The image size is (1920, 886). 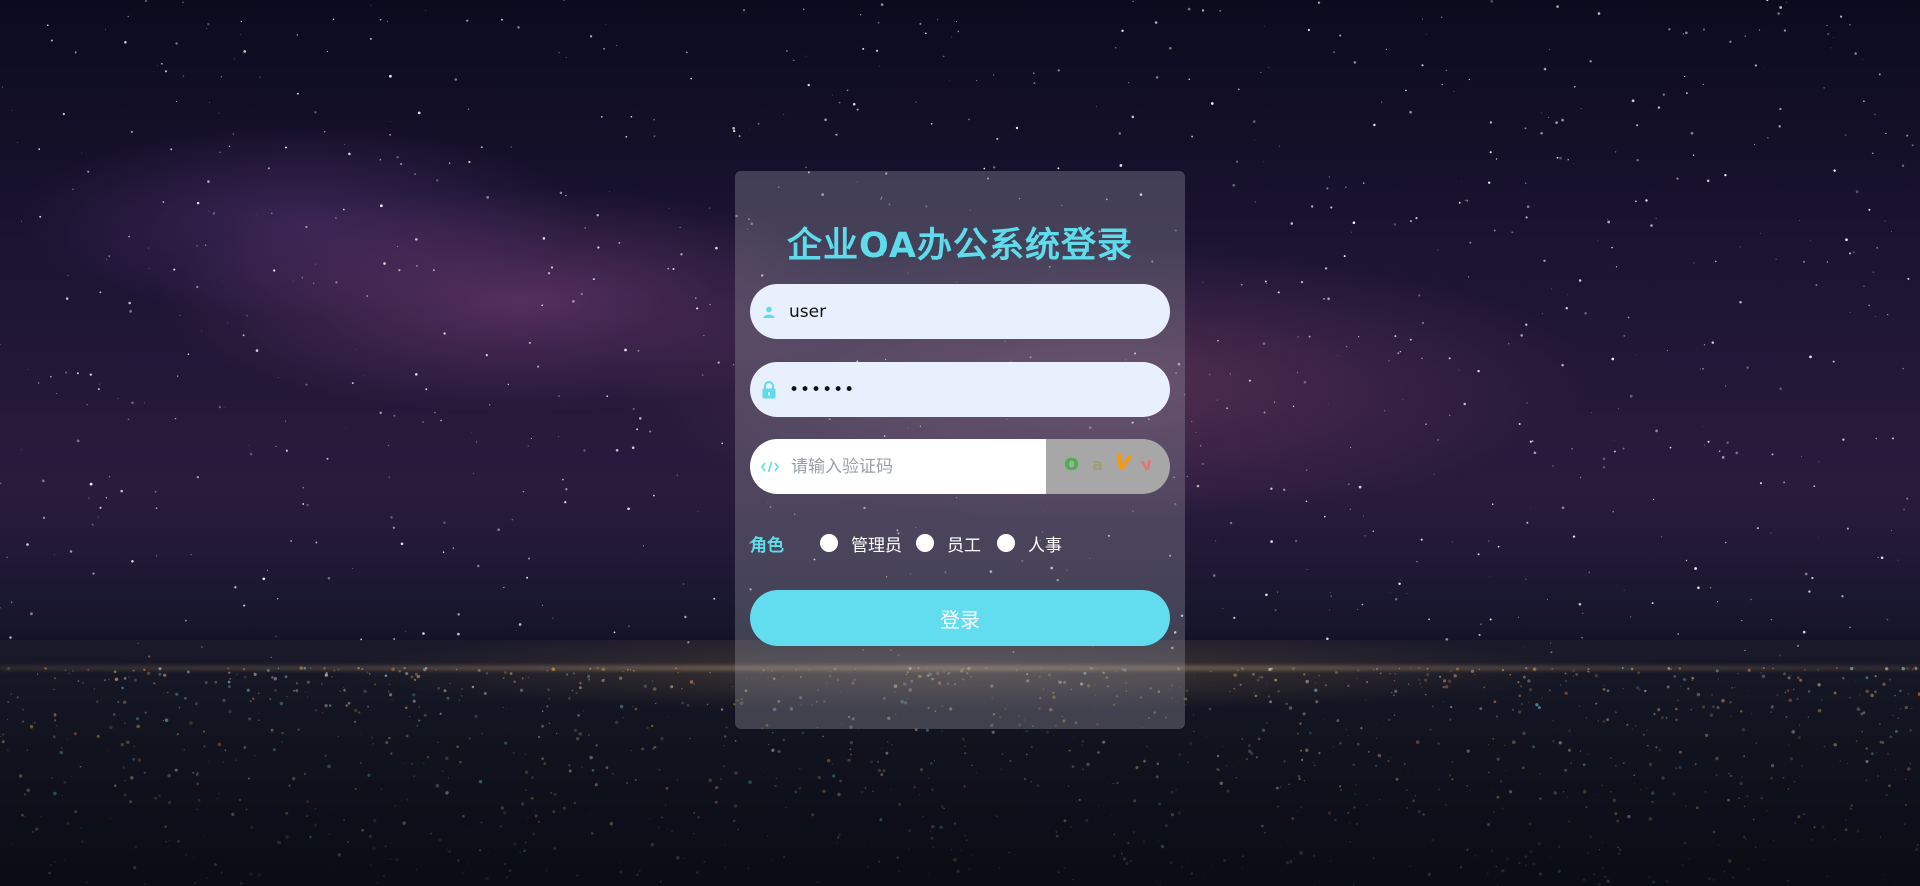 I want to click on page-title: 企业OA办公系统登录, so click(x=960, y=246).